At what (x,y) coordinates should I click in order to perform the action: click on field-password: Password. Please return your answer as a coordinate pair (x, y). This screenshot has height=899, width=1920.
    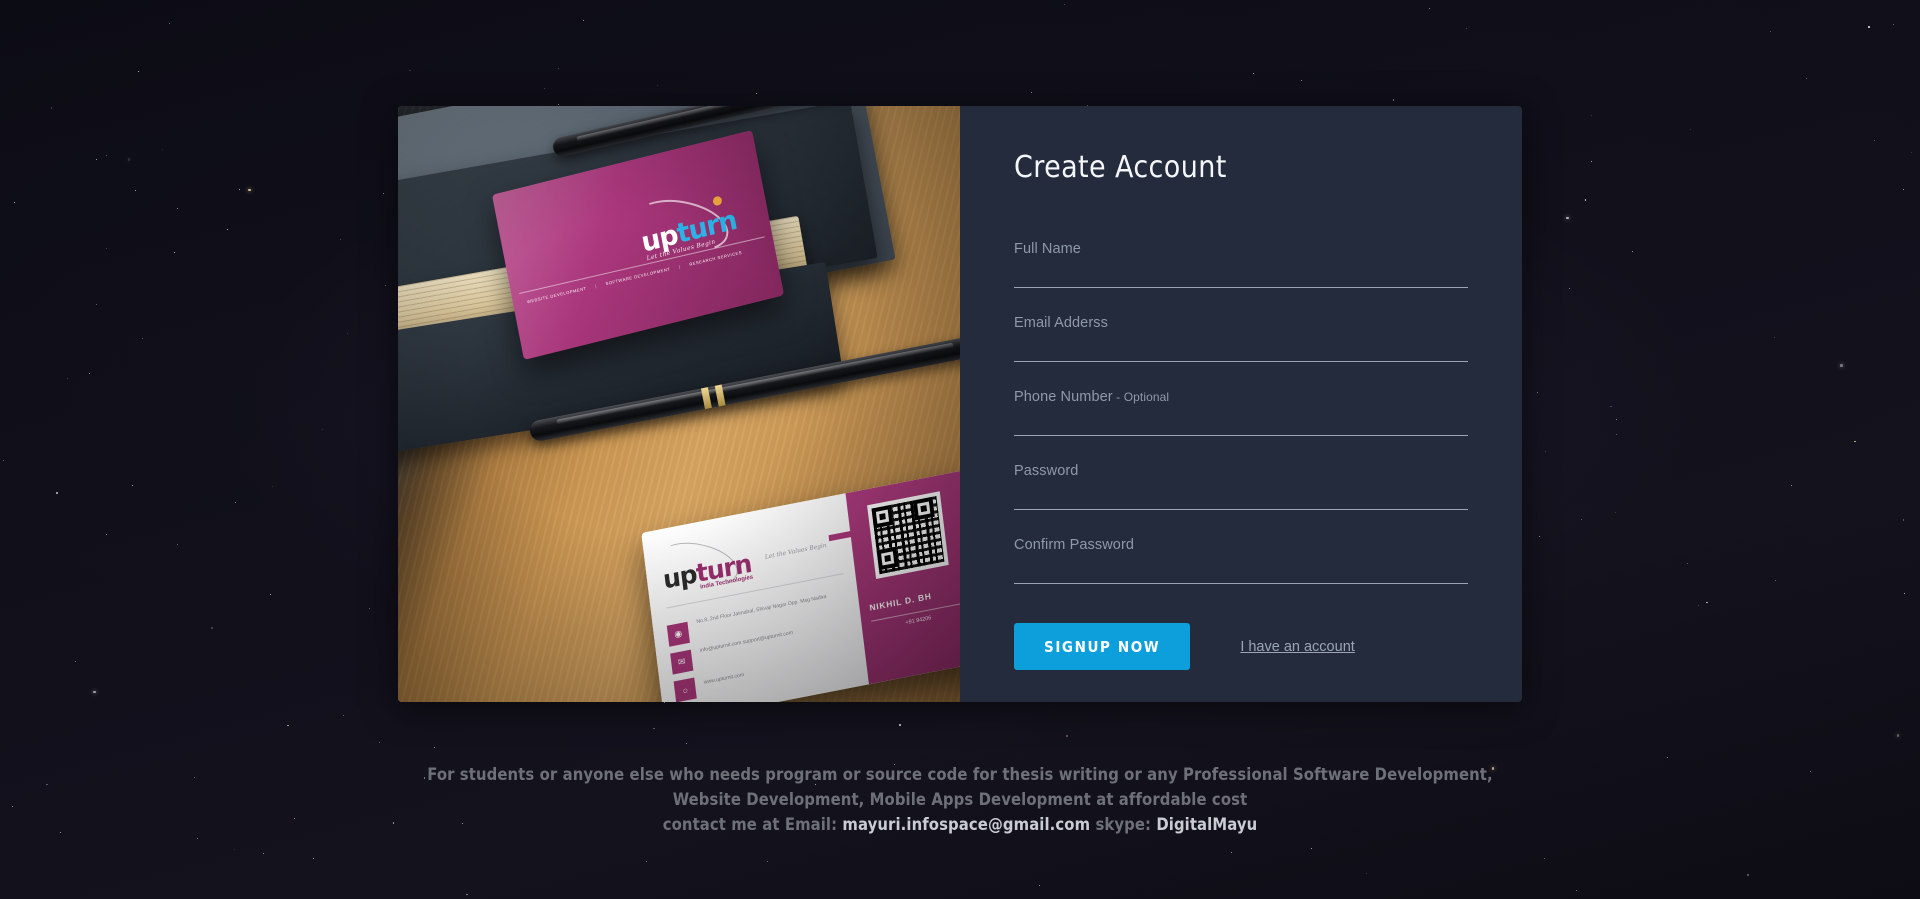
    Looking at the image, I should click on (1241, 486).